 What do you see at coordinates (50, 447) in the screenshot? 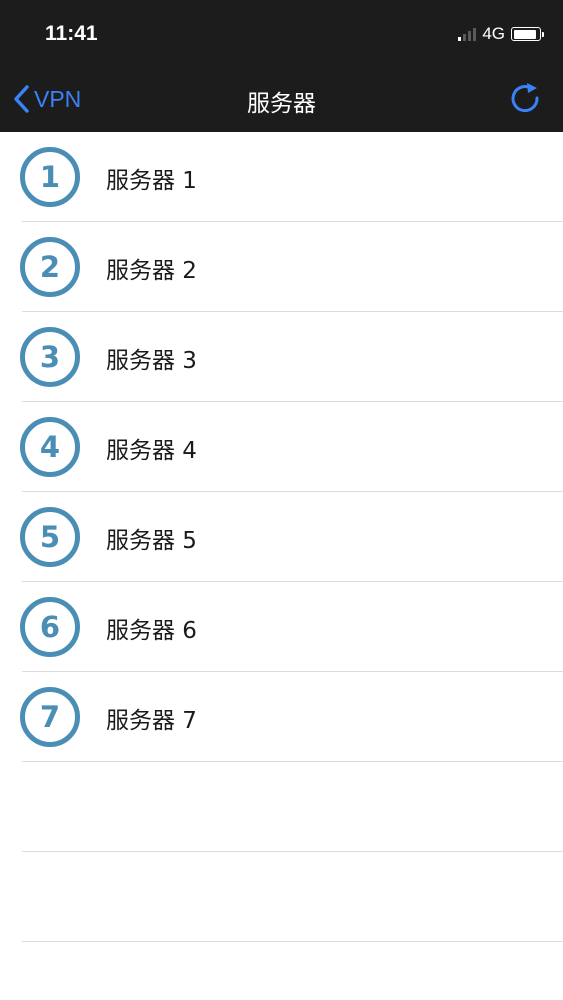
I see `number-badge-icon: 4` at bounding box center [50, 447].